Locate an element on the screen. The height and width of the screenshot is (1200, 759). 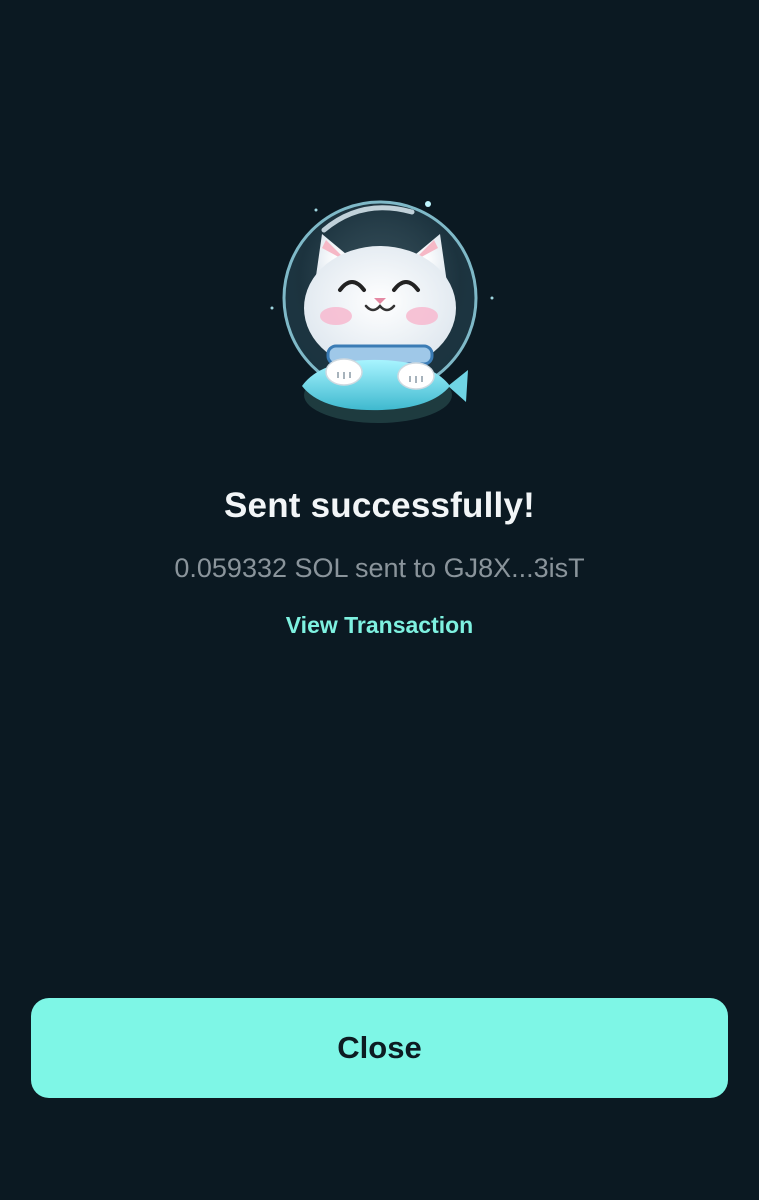
success-title: Sent successfully! is located at coordinates (379, 505).